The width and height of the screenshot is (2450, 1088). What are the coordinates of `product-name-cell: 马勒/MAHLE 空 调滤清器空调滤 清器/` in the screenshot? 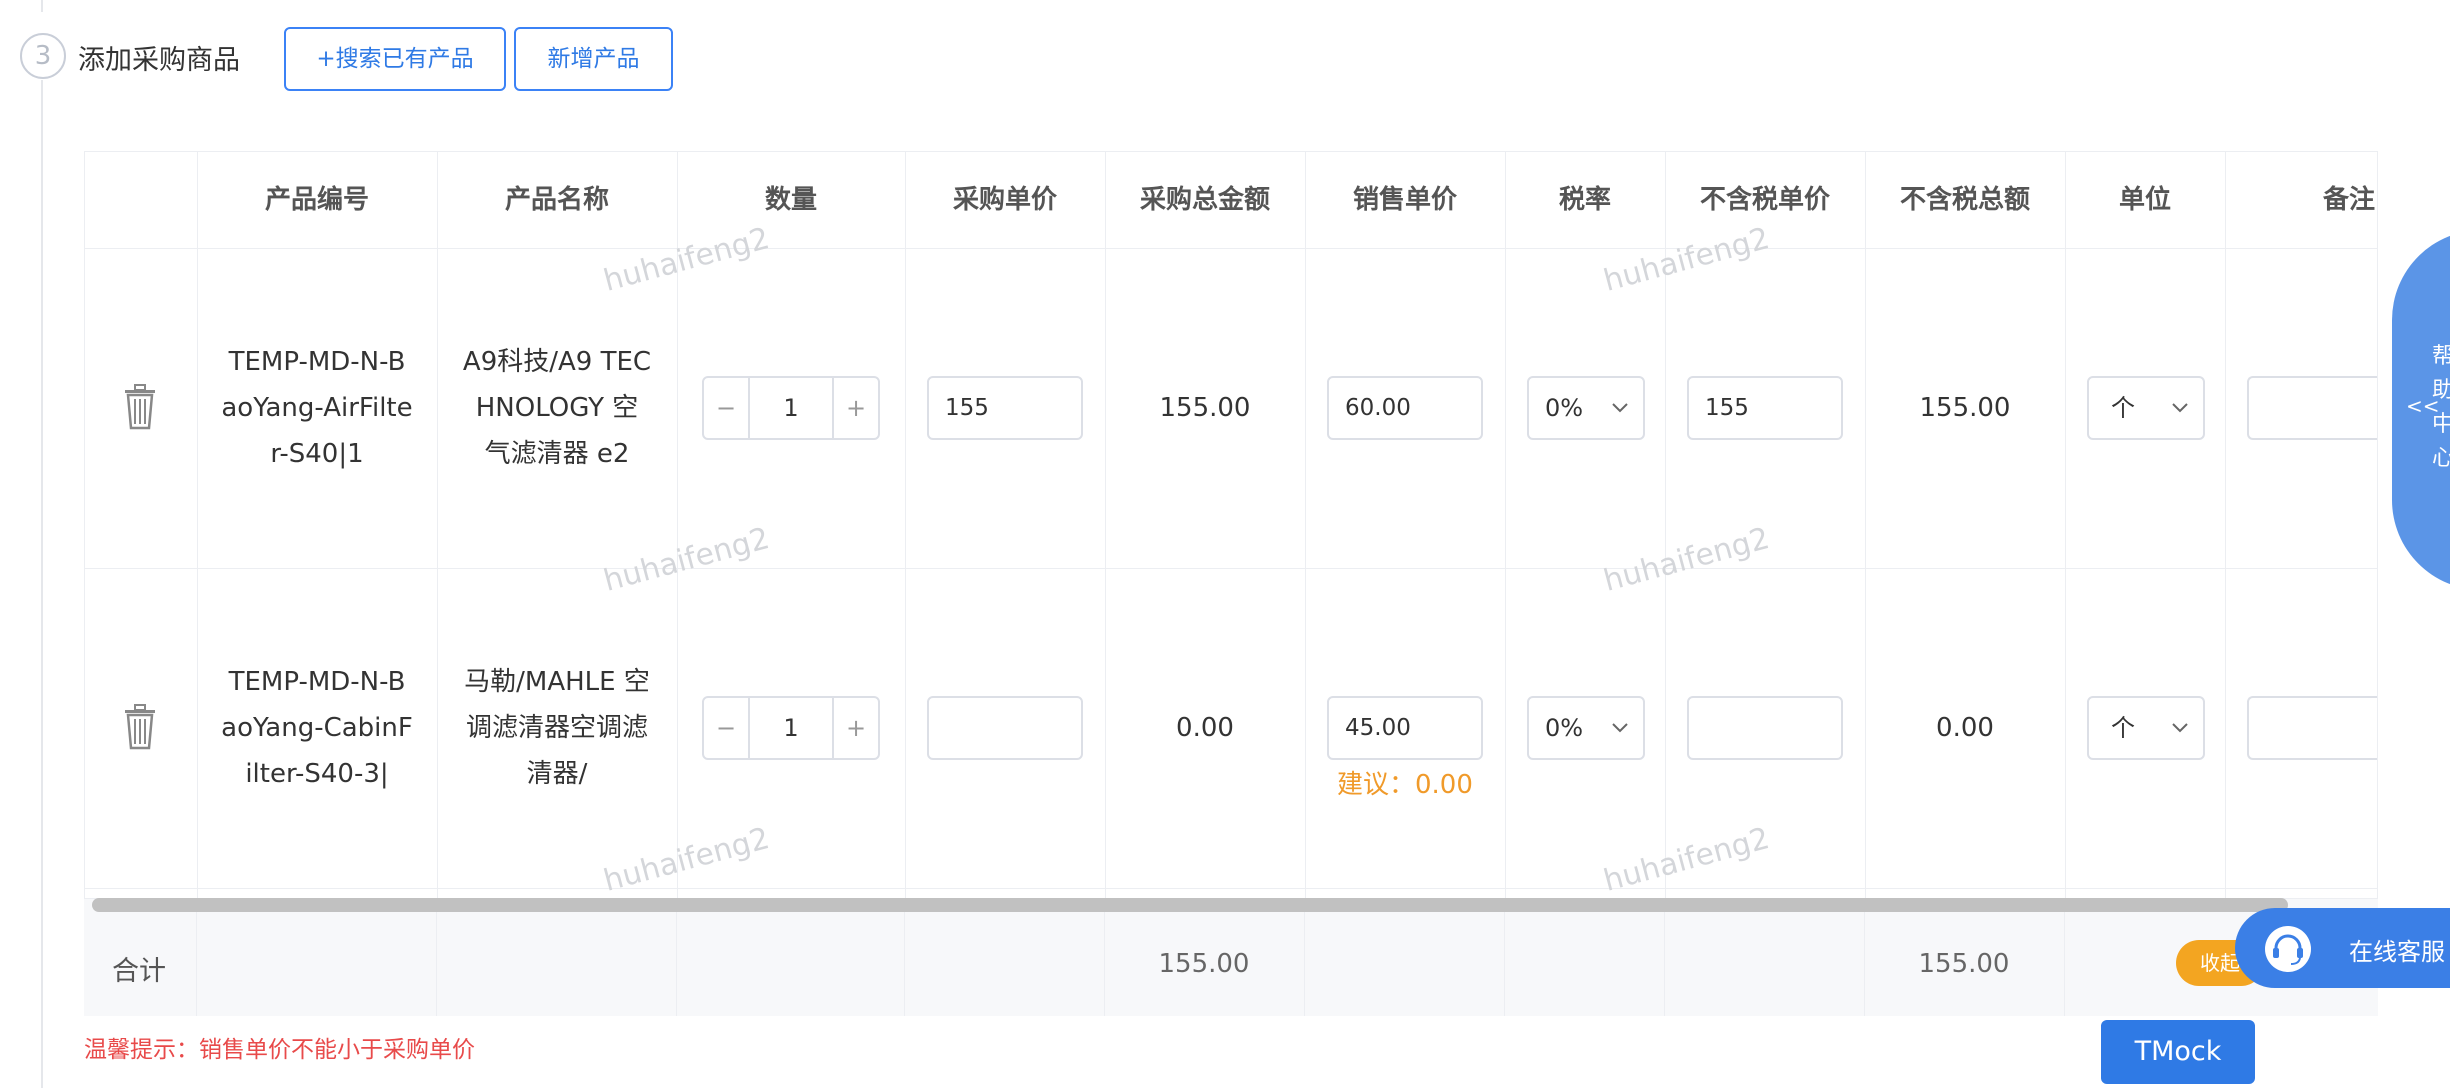 It's located at (557, 728).